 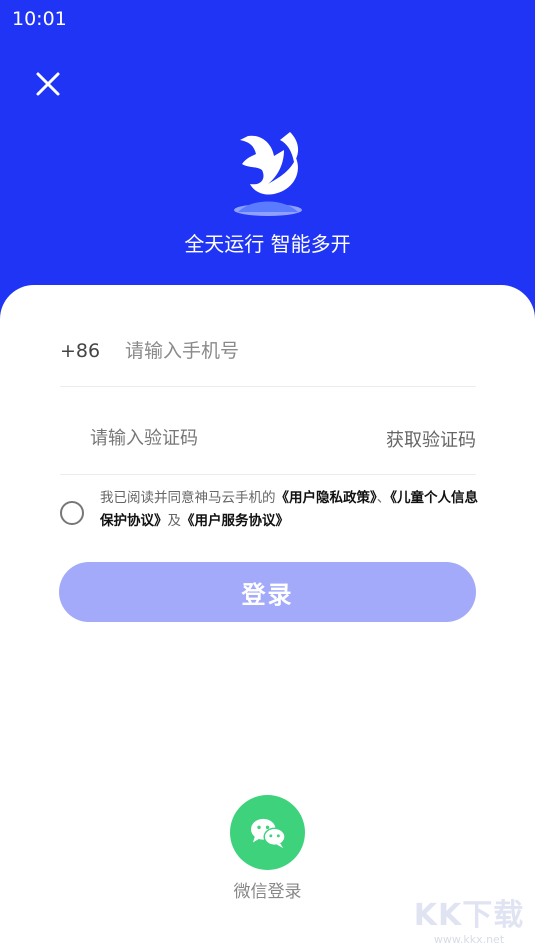 What do you see at coordinates (267, 19) in the screenshot?
I see `status-bar: 10:01` at bounding box center [267, 19].